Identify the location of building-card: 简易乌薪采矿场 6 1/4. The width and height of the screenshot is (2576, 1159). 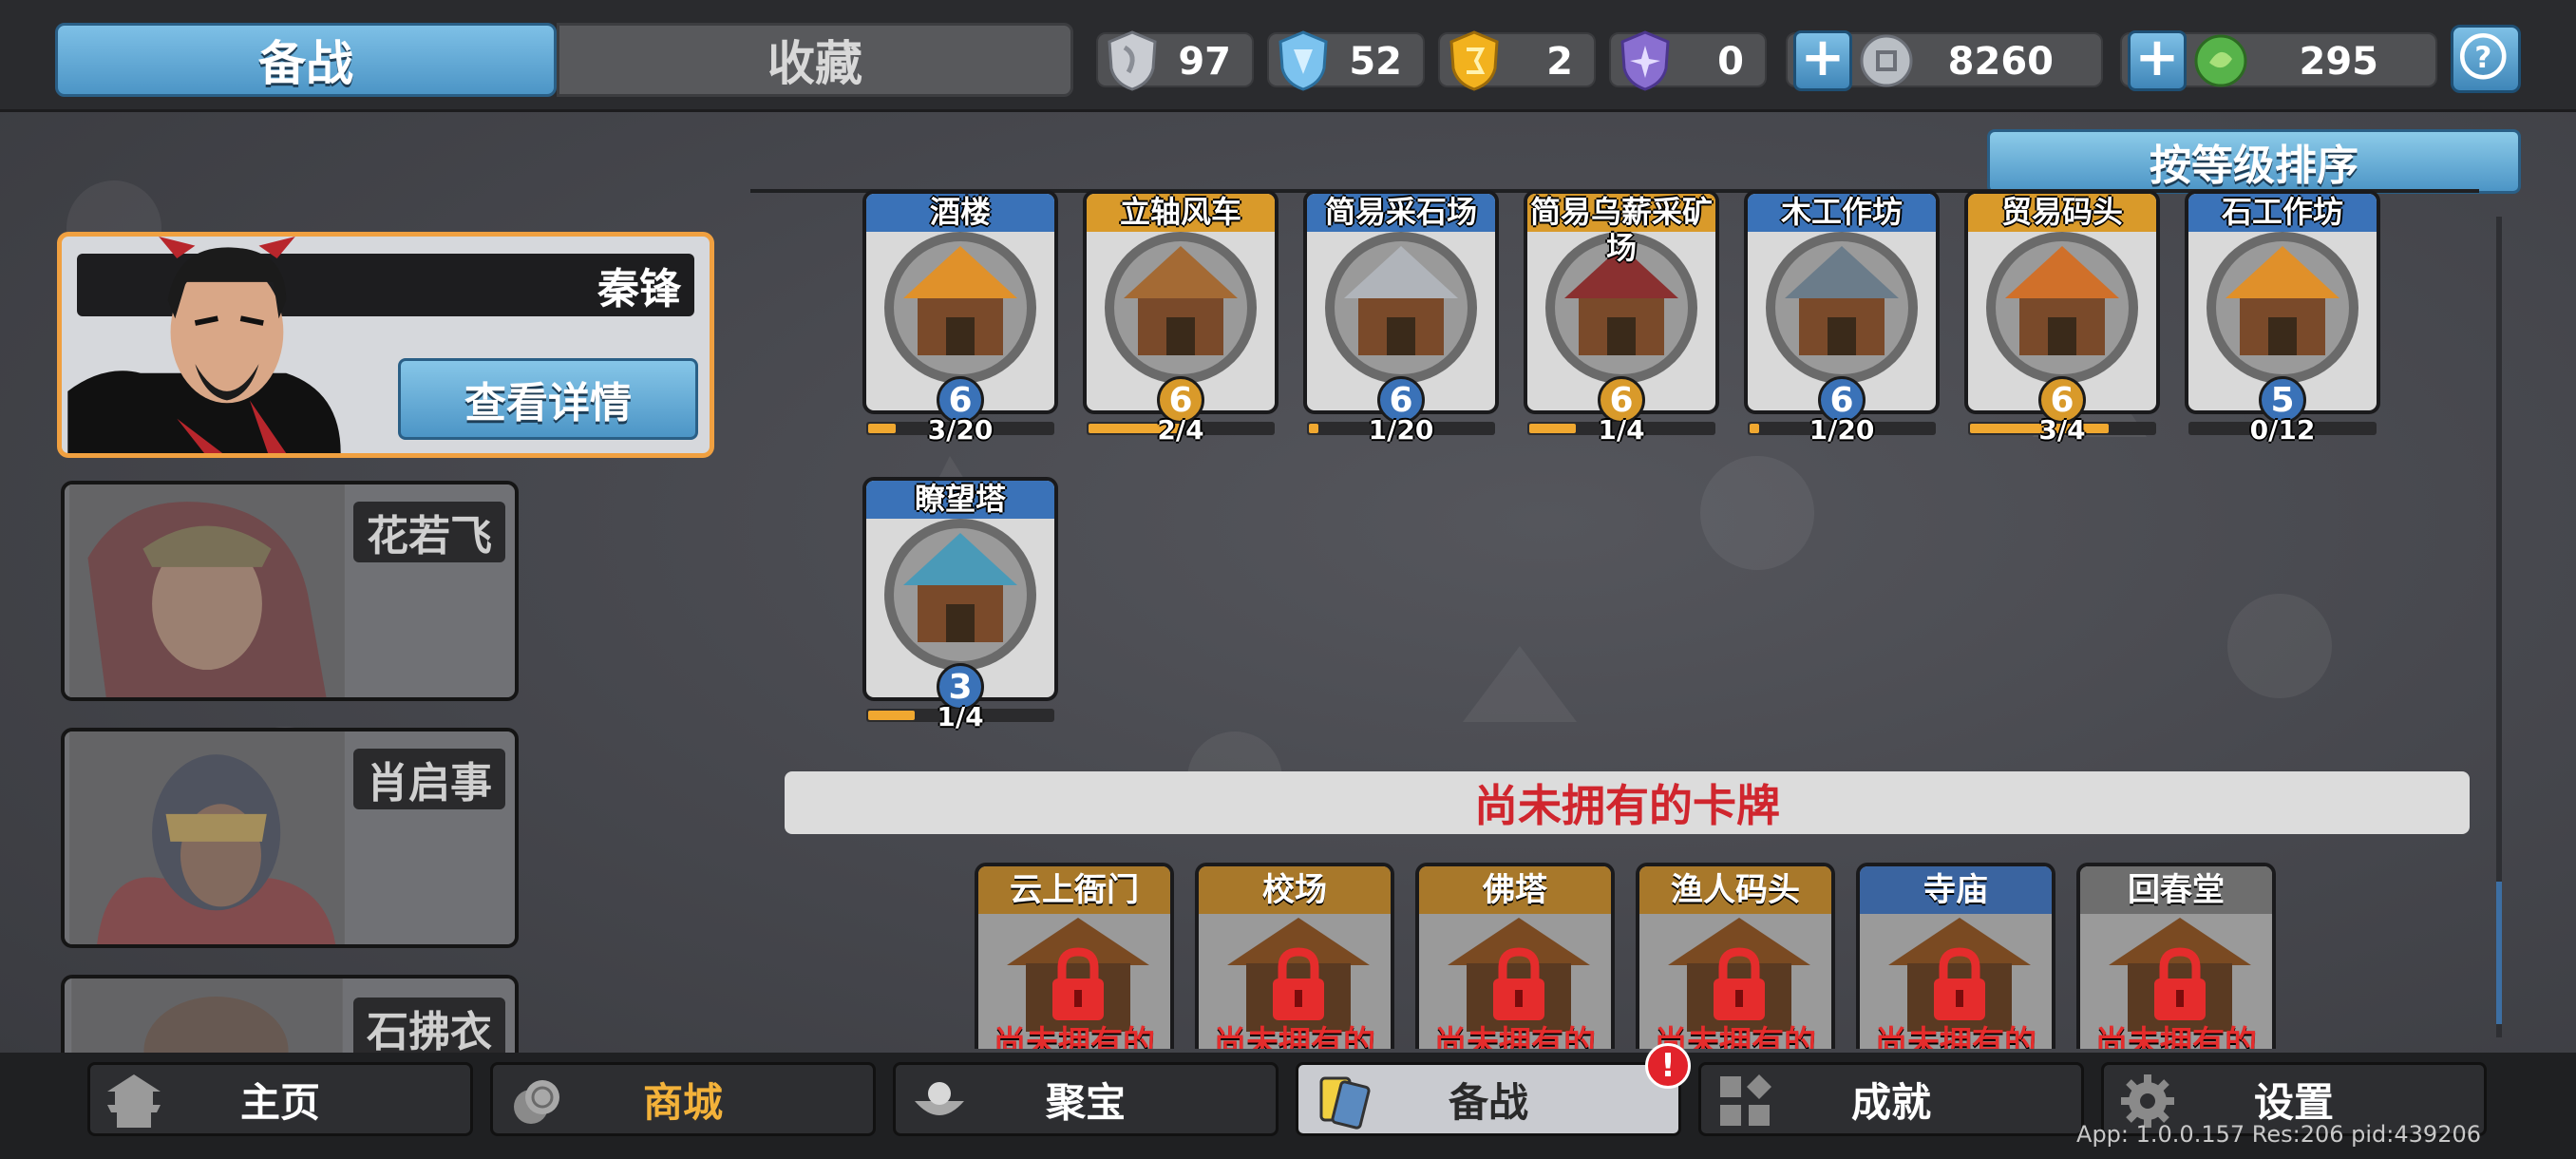
(1621, 318).